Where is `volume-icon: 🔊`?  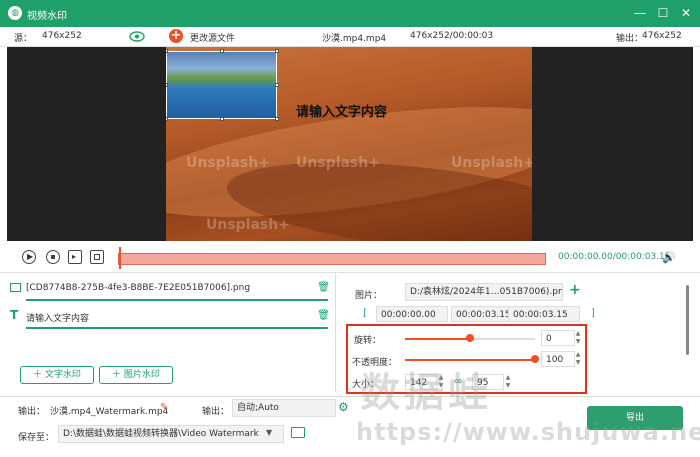
volume-icon: 🔊 is located at coordinates (669, 257).